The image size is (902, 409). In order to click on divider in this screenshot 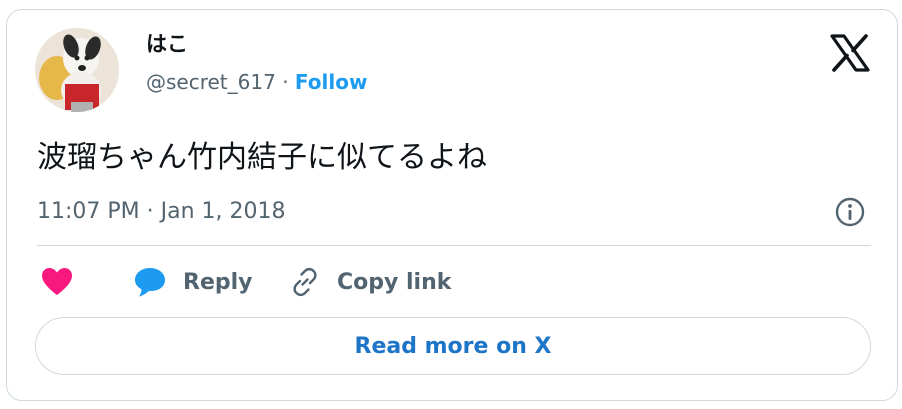, I will do `click(454, 245)`.